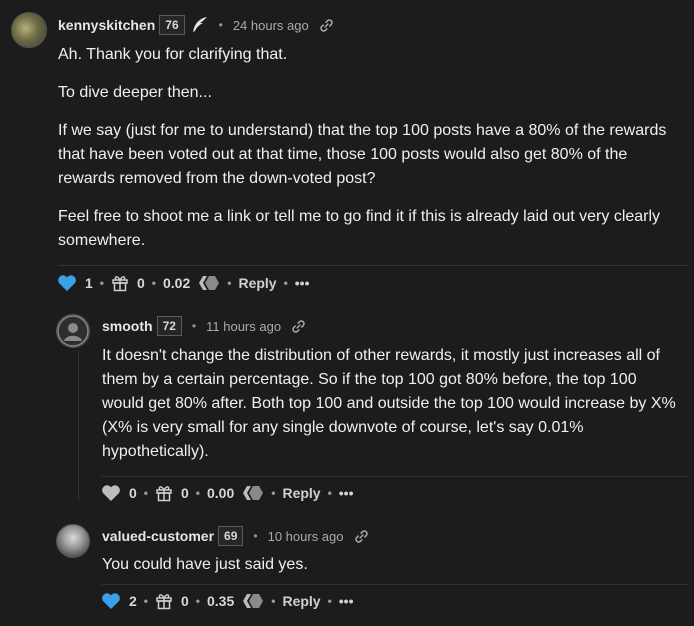  I want to click on comment-meta: valued-customer 69 • 10 hours ago, so click(235, 536).